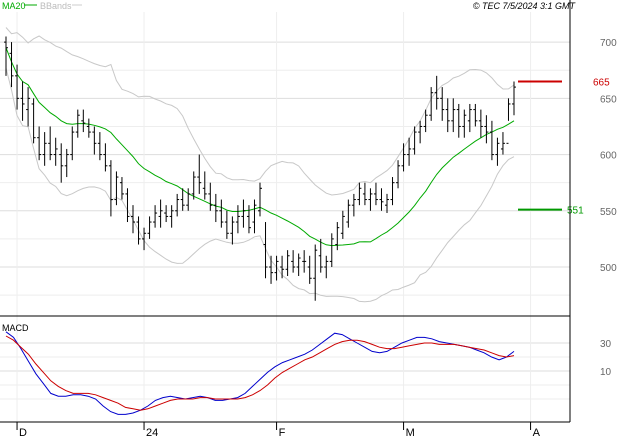 The image size is (627, 440). What do you see at coordinates (608, 156) in the screenshot?
I see `price-tick-label: 600` at bounding box center [608, 156].